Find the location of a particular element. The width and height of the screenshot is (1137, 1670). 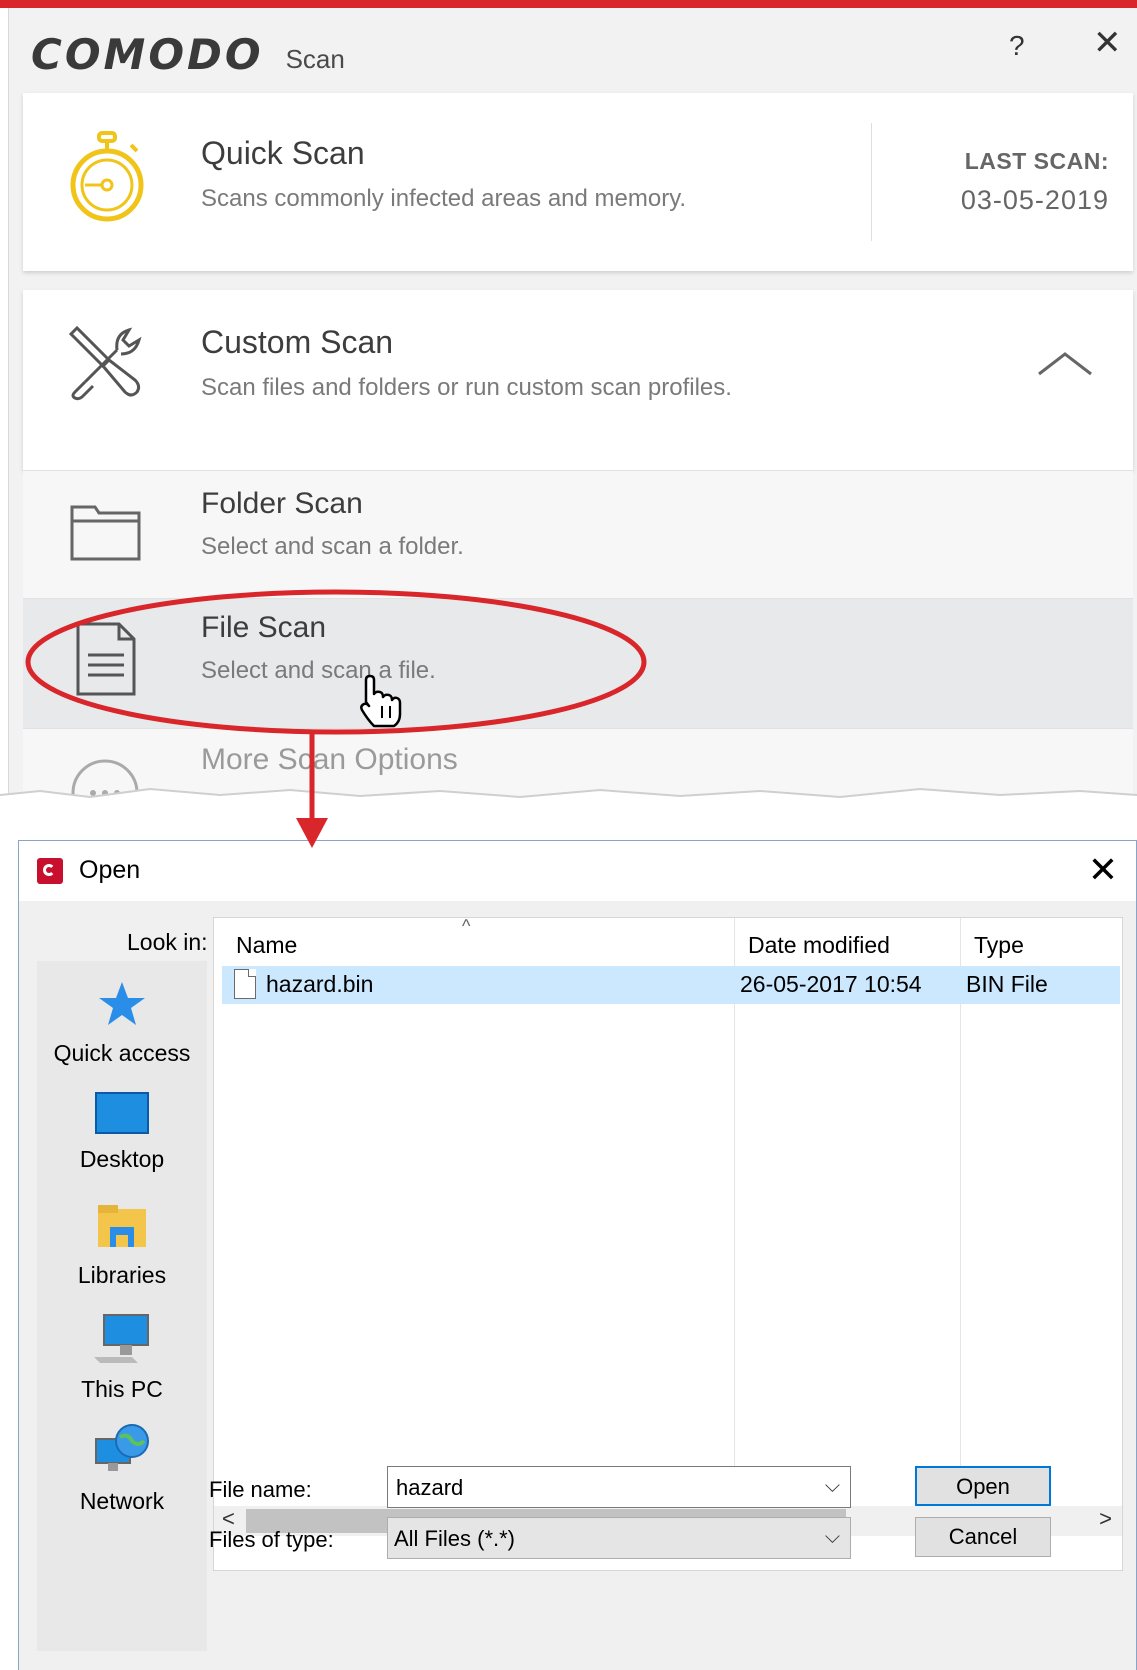

comodo-logo: COMODO is located at coordinates (147, 54).